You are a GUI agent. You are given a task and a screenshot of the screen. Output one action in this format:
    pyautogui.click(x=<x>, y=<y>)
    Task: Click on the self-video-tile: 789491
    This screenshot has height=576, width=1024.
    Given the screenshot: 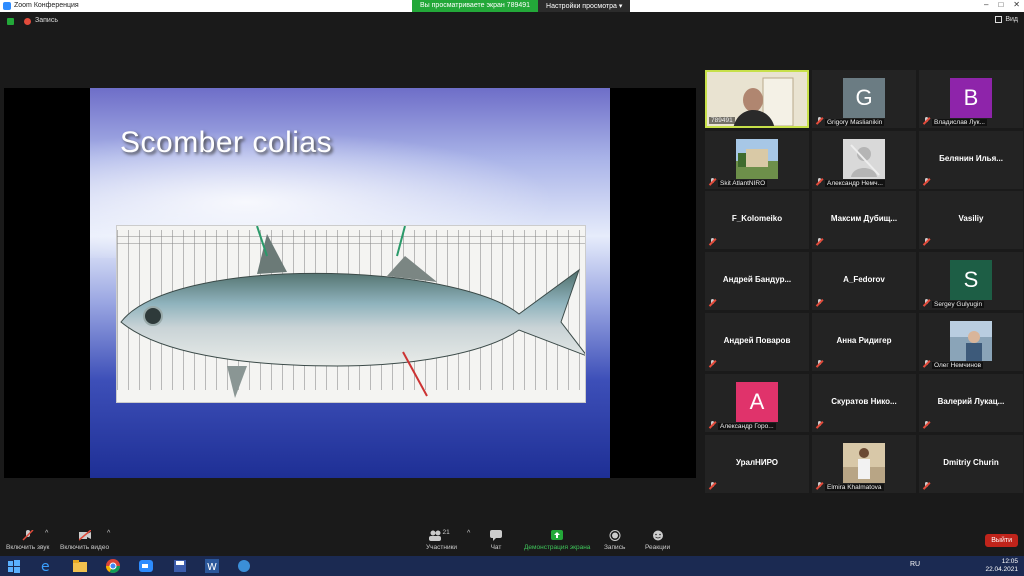 What is the action you would take?
    pyautogui.click(x=757, y=99)
    